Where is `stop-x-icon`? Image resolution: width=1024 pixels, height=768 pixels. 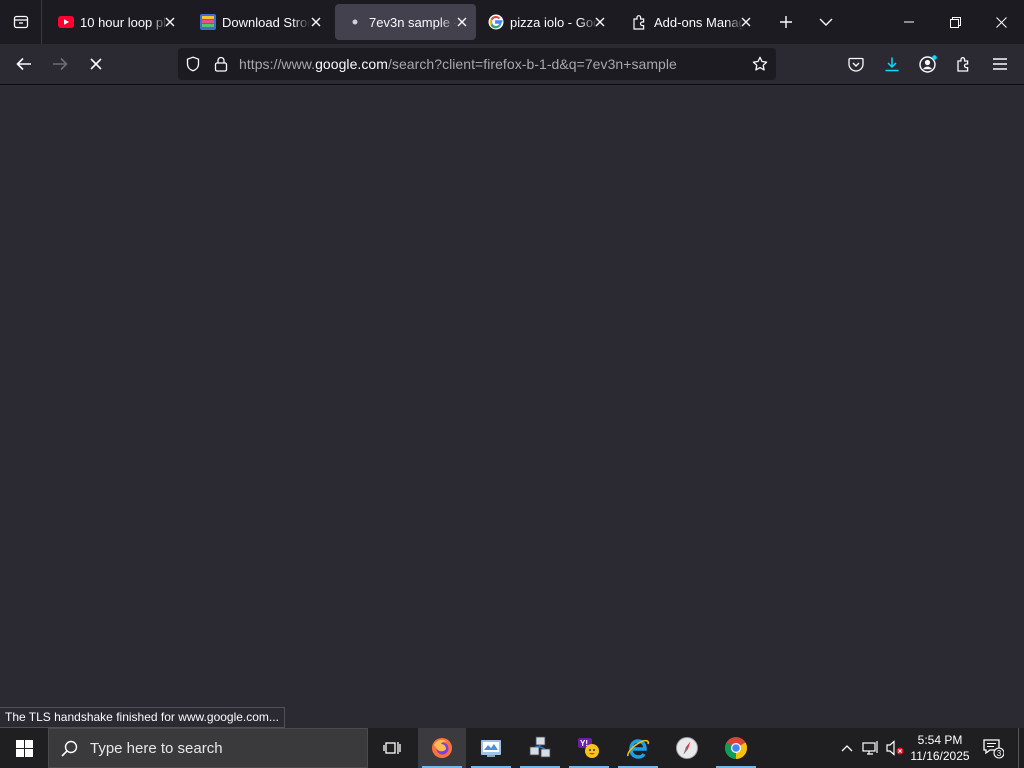 stop-x-icon is located at coordinates (96, 64).